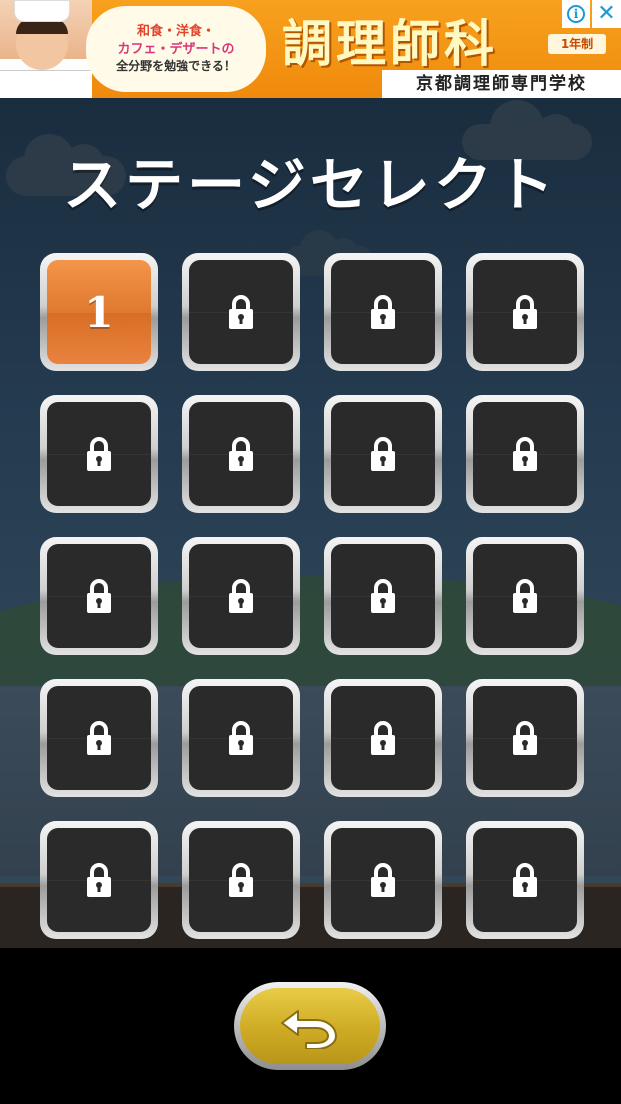 This screenshot has height=1104, width=621. Describe the element at coordinates (577, 44) in the screenshot. I see `ad-badge: 1年制` at that location.